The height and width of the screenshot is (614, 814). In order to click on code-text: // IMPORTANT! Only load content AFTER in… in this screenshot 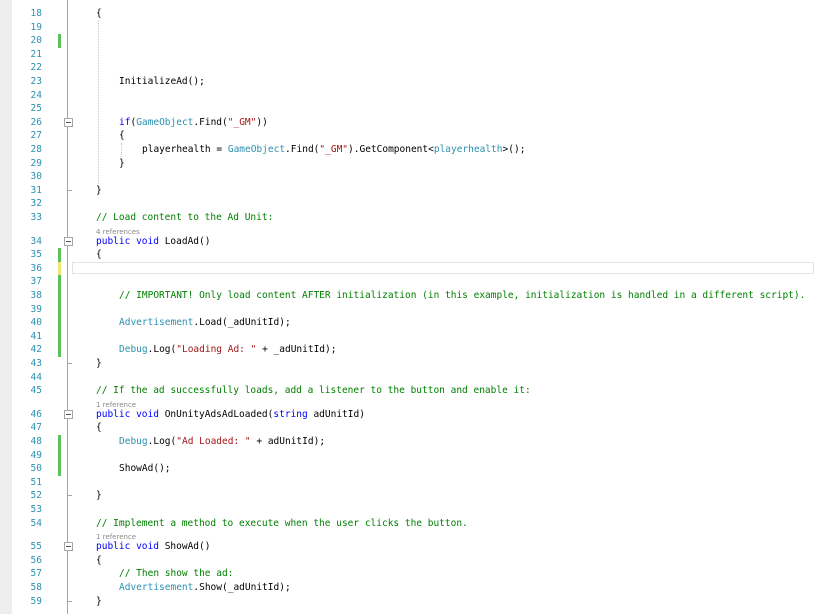, I will do `click(462, 296)`.